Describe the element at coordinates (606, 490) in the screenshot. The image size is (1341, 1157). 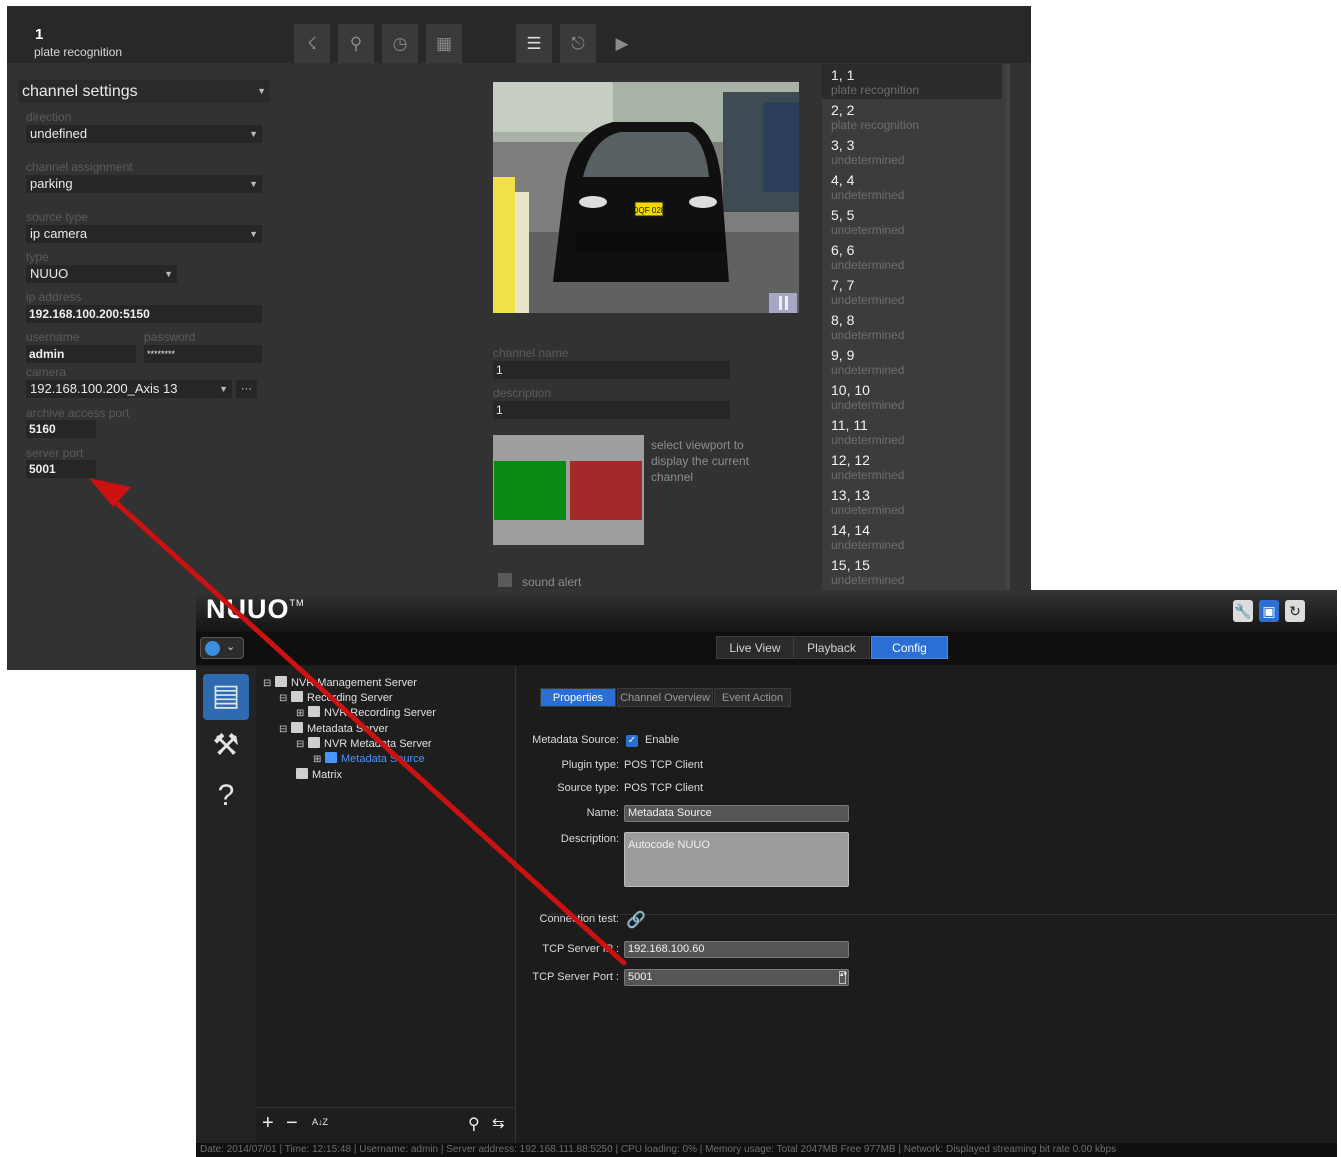
I see `viewport-red` at that location.